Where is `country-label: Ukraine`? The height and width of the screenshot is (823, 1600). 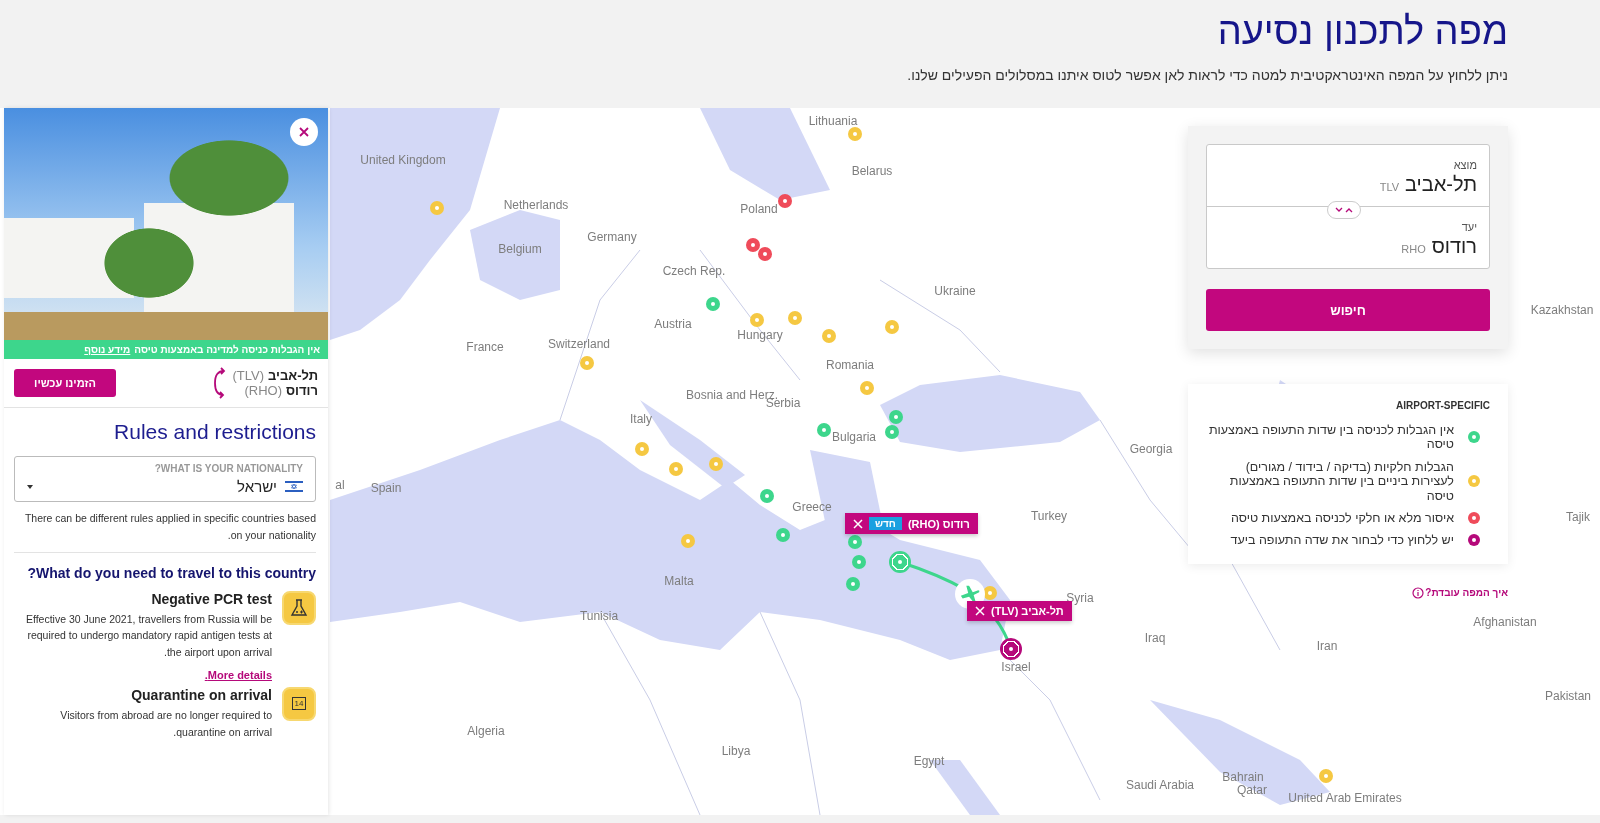 country-label: Ukraine is located at coordinates (955, 291).